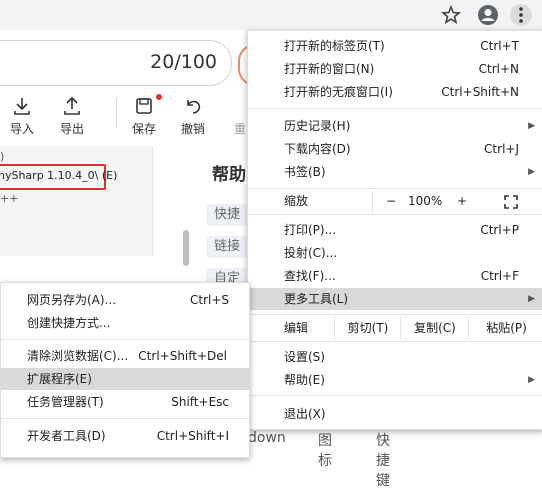  Describe the element at coordinates (21, 129) in the screenshot. I see `import-label: 导入` at that location.